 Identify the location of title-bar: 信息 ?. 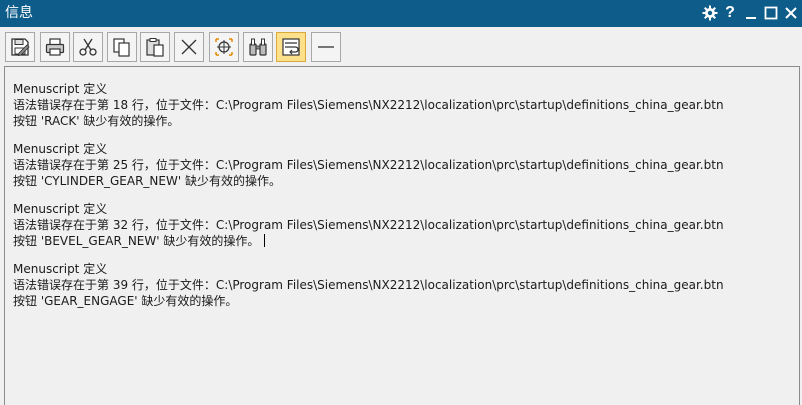
(401, 13).